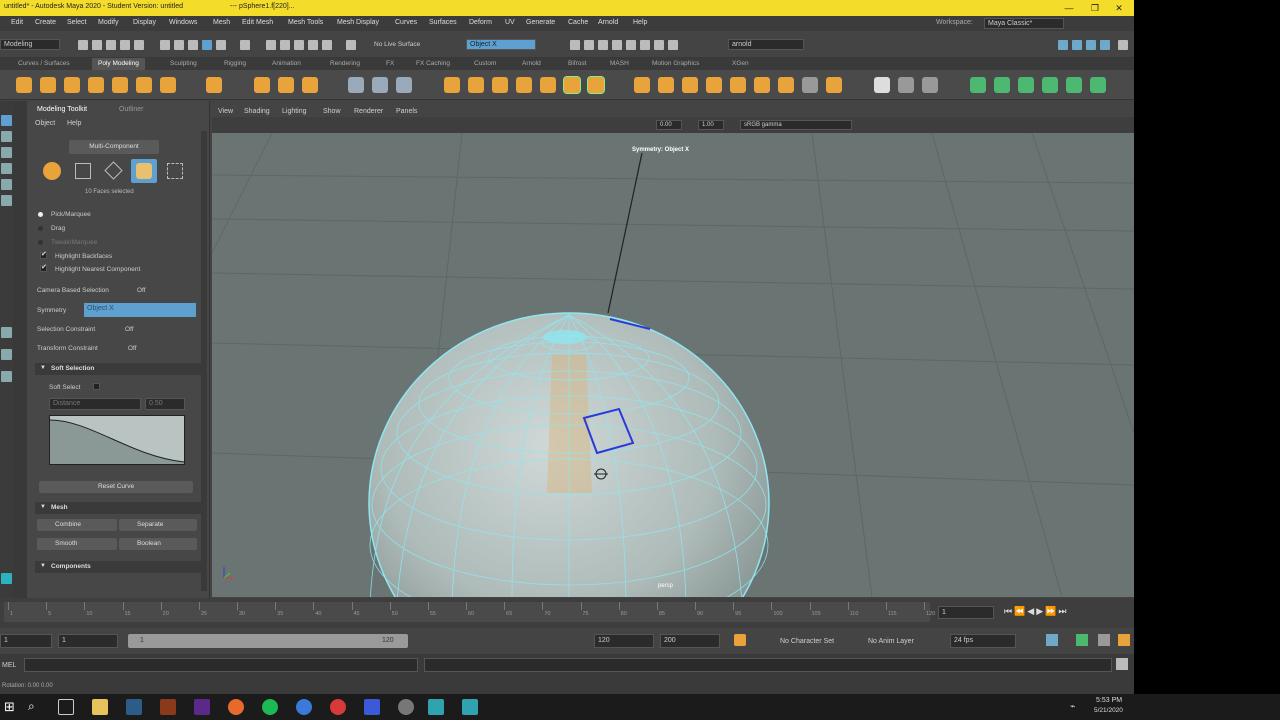 The image size is (1280, 720). I want to click on vp-menu-renderer: Renderer, so click(368, 111).